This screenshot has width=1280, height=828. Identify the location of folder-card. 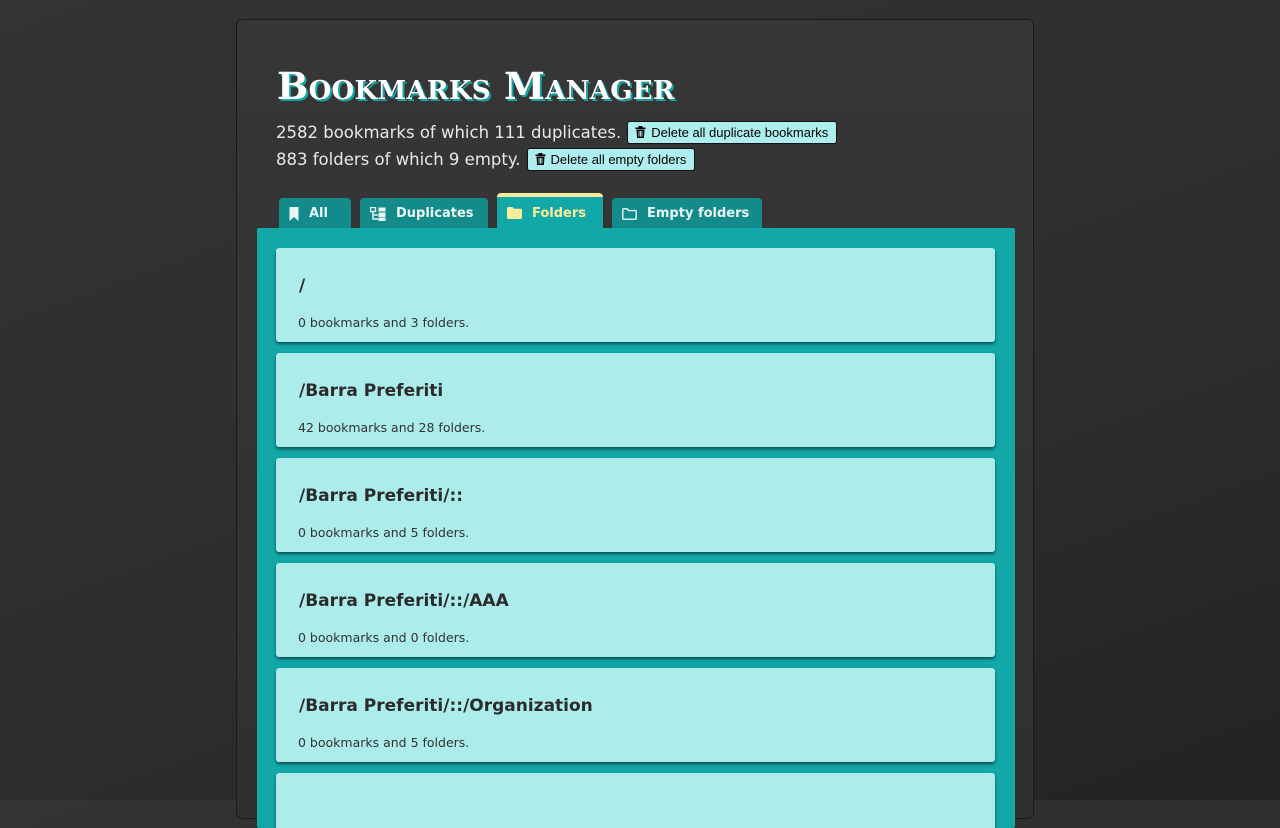
(635, 800).